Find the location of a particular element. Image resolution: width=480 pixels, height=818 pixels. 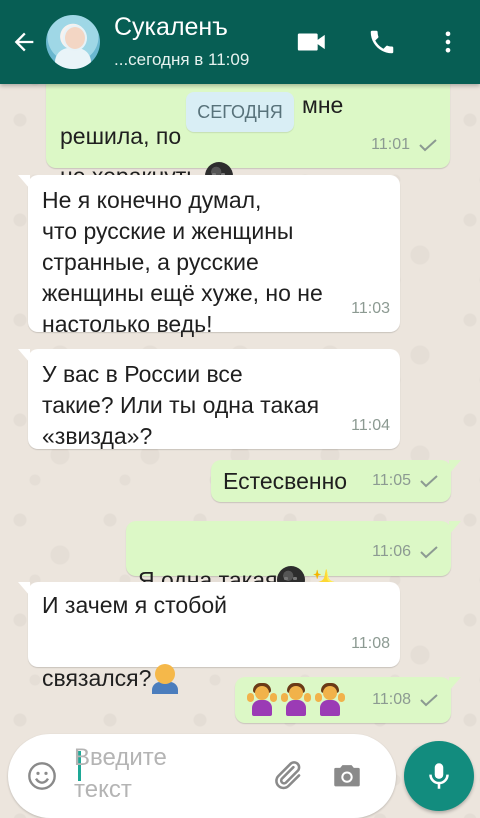

message-text: мне is located at coordinates (323, 105).